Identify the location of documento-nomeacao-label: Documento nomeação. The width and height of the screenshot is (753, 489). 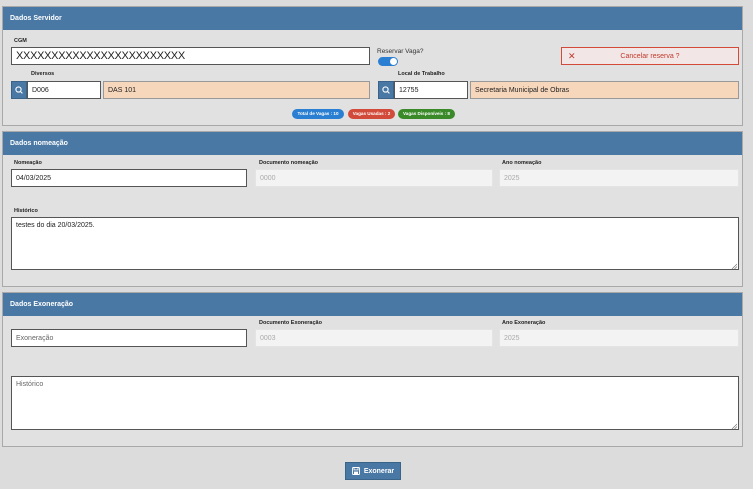
(288, 163).